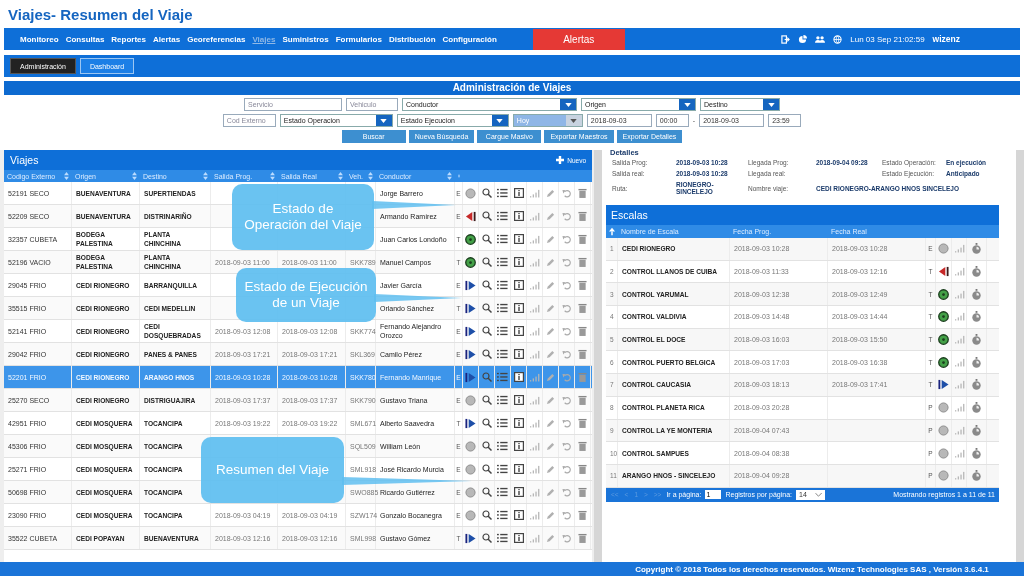 This screenshot has width=1024, height=576. What do you see at coordinates (512, 569) in the screenshot?
I see `footer: Copyright © 2018 Todos los derechos reservados. Wizenz Technologies SAS , Versión 3.6.4.1` at bounding box center [512, 569].